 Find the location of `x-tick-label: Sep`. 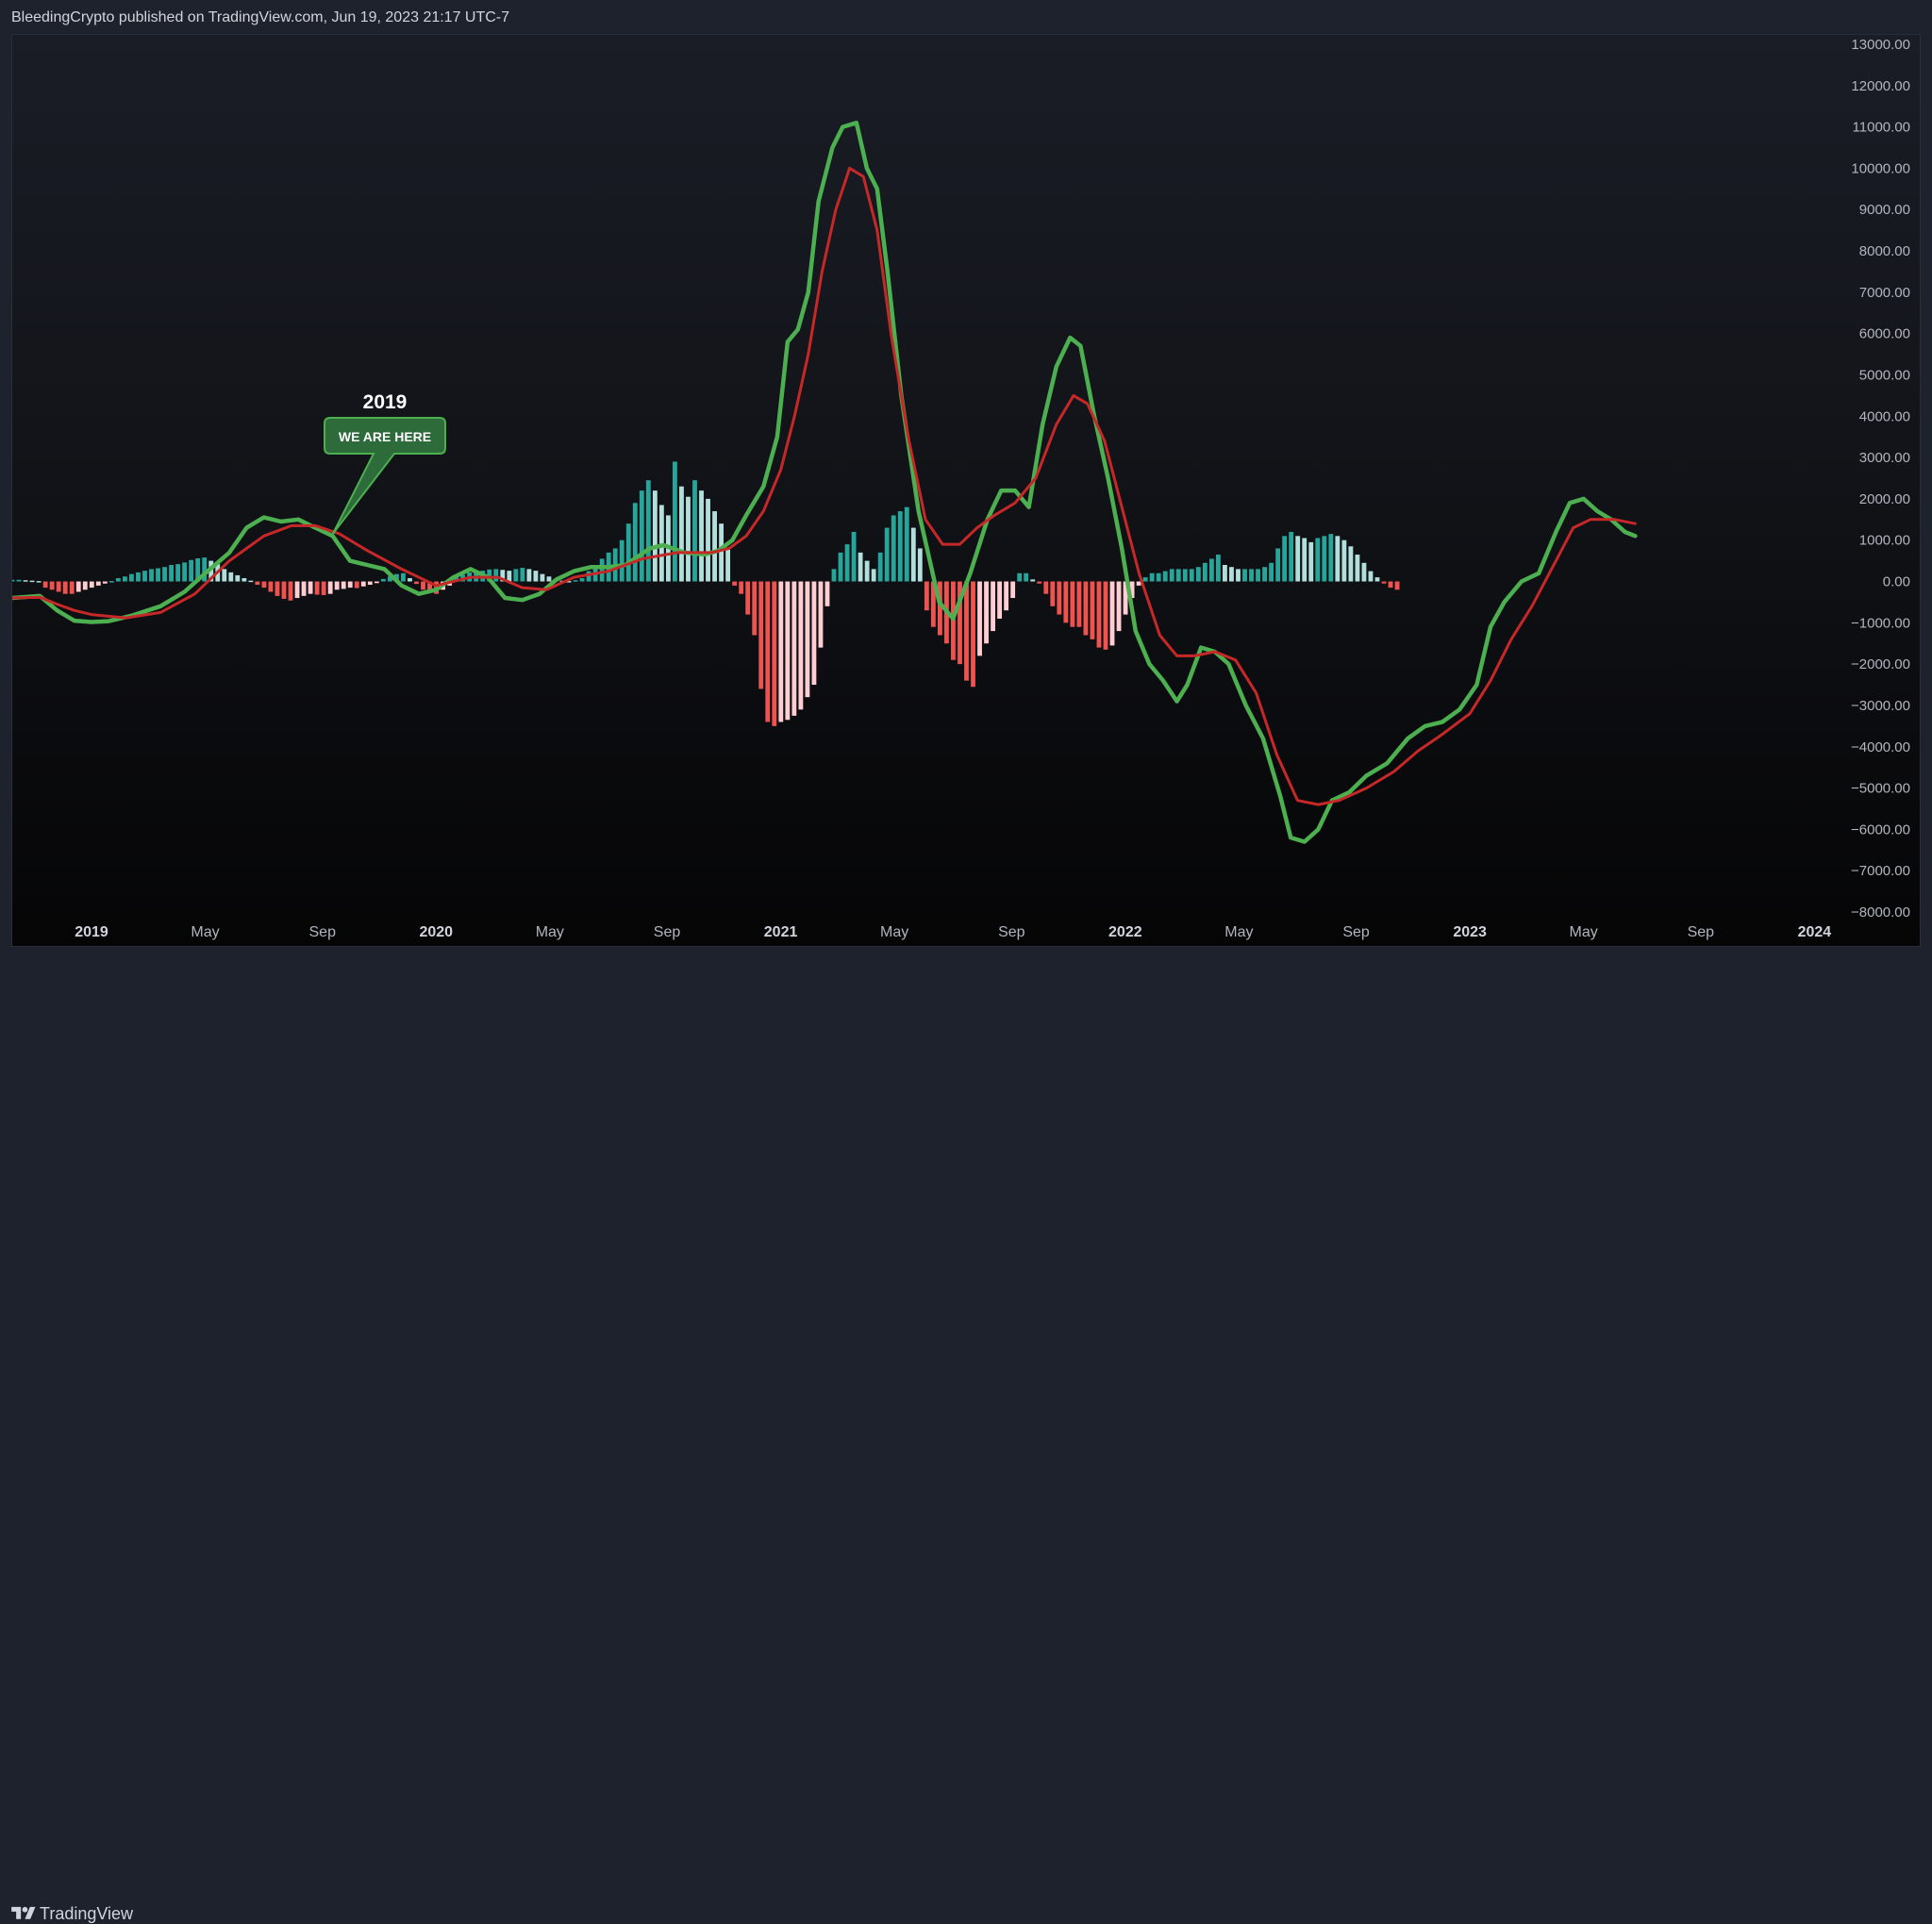

x-tick-label: Sep is located at coordinates (1356, 932).